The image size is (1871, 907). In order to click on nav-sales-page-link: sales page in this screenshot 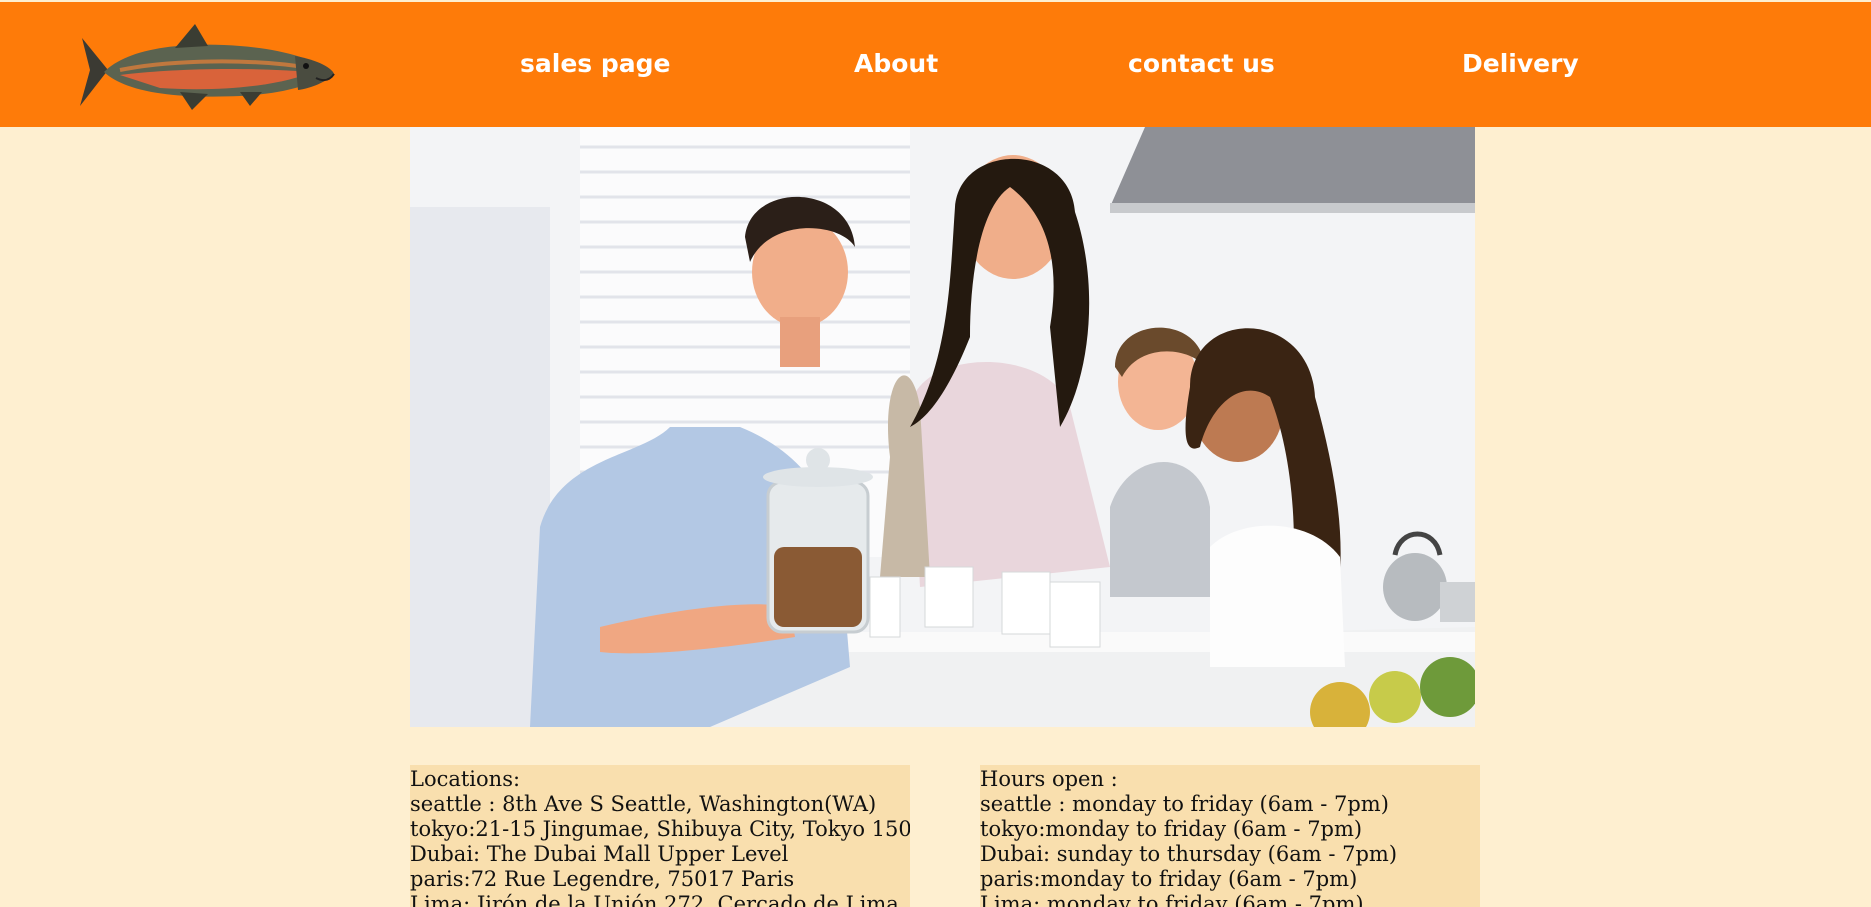, I will do `click(595, 64)`.